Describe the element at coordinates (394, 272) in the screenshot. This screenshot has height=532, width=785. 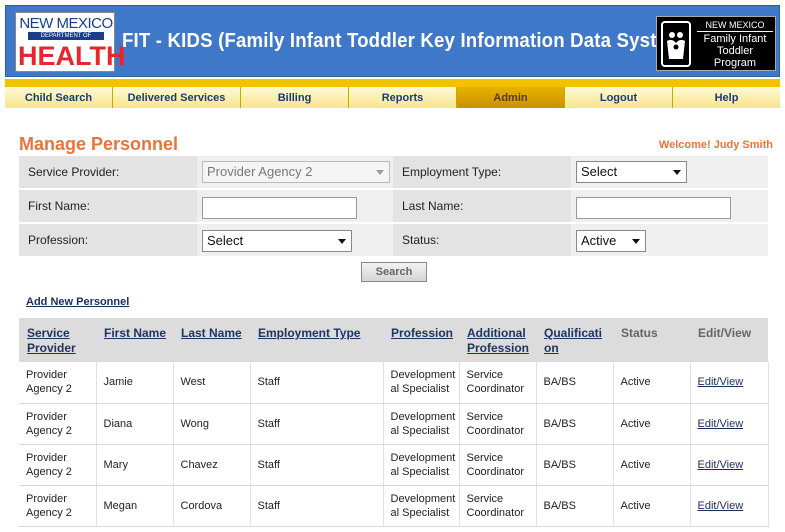
I see `search-button: Search` at that location.